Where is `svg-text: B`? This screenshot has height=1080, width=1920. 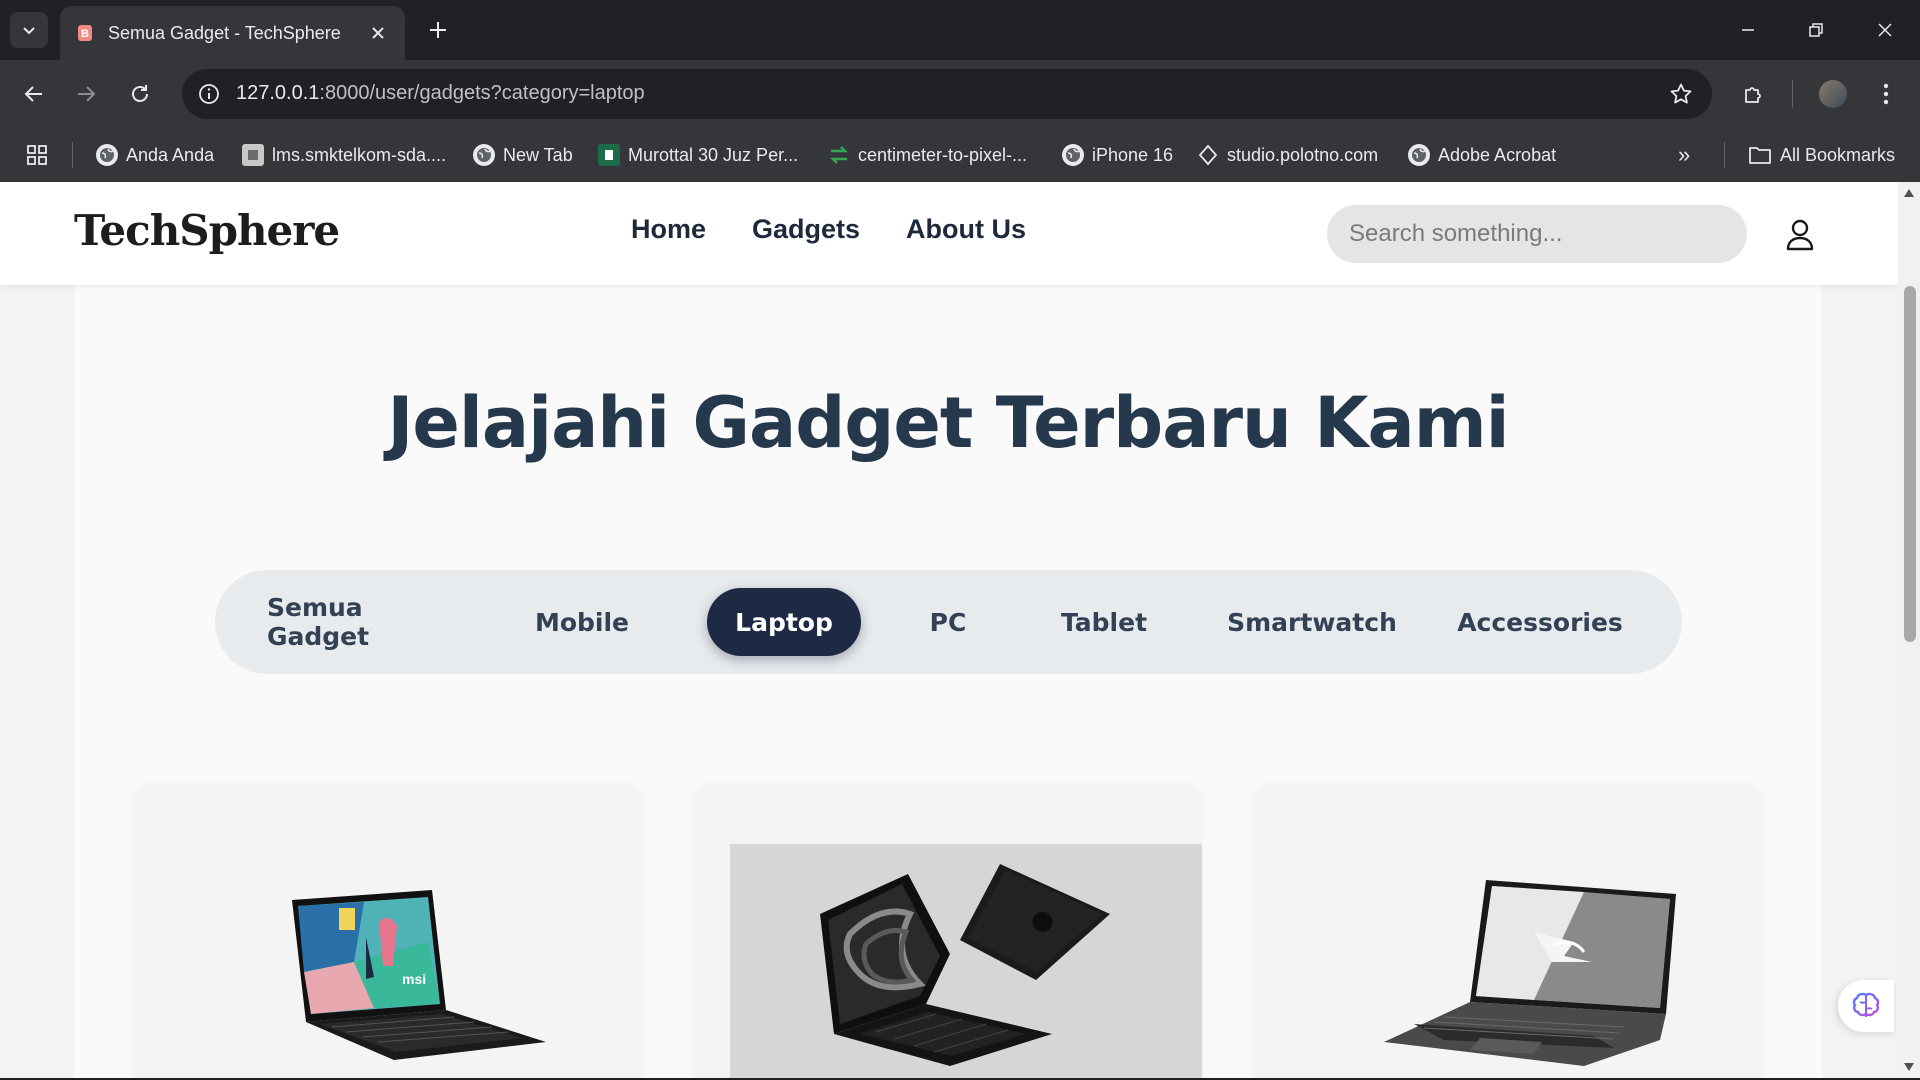 svg-text: B is located at coordinates (85, 34).